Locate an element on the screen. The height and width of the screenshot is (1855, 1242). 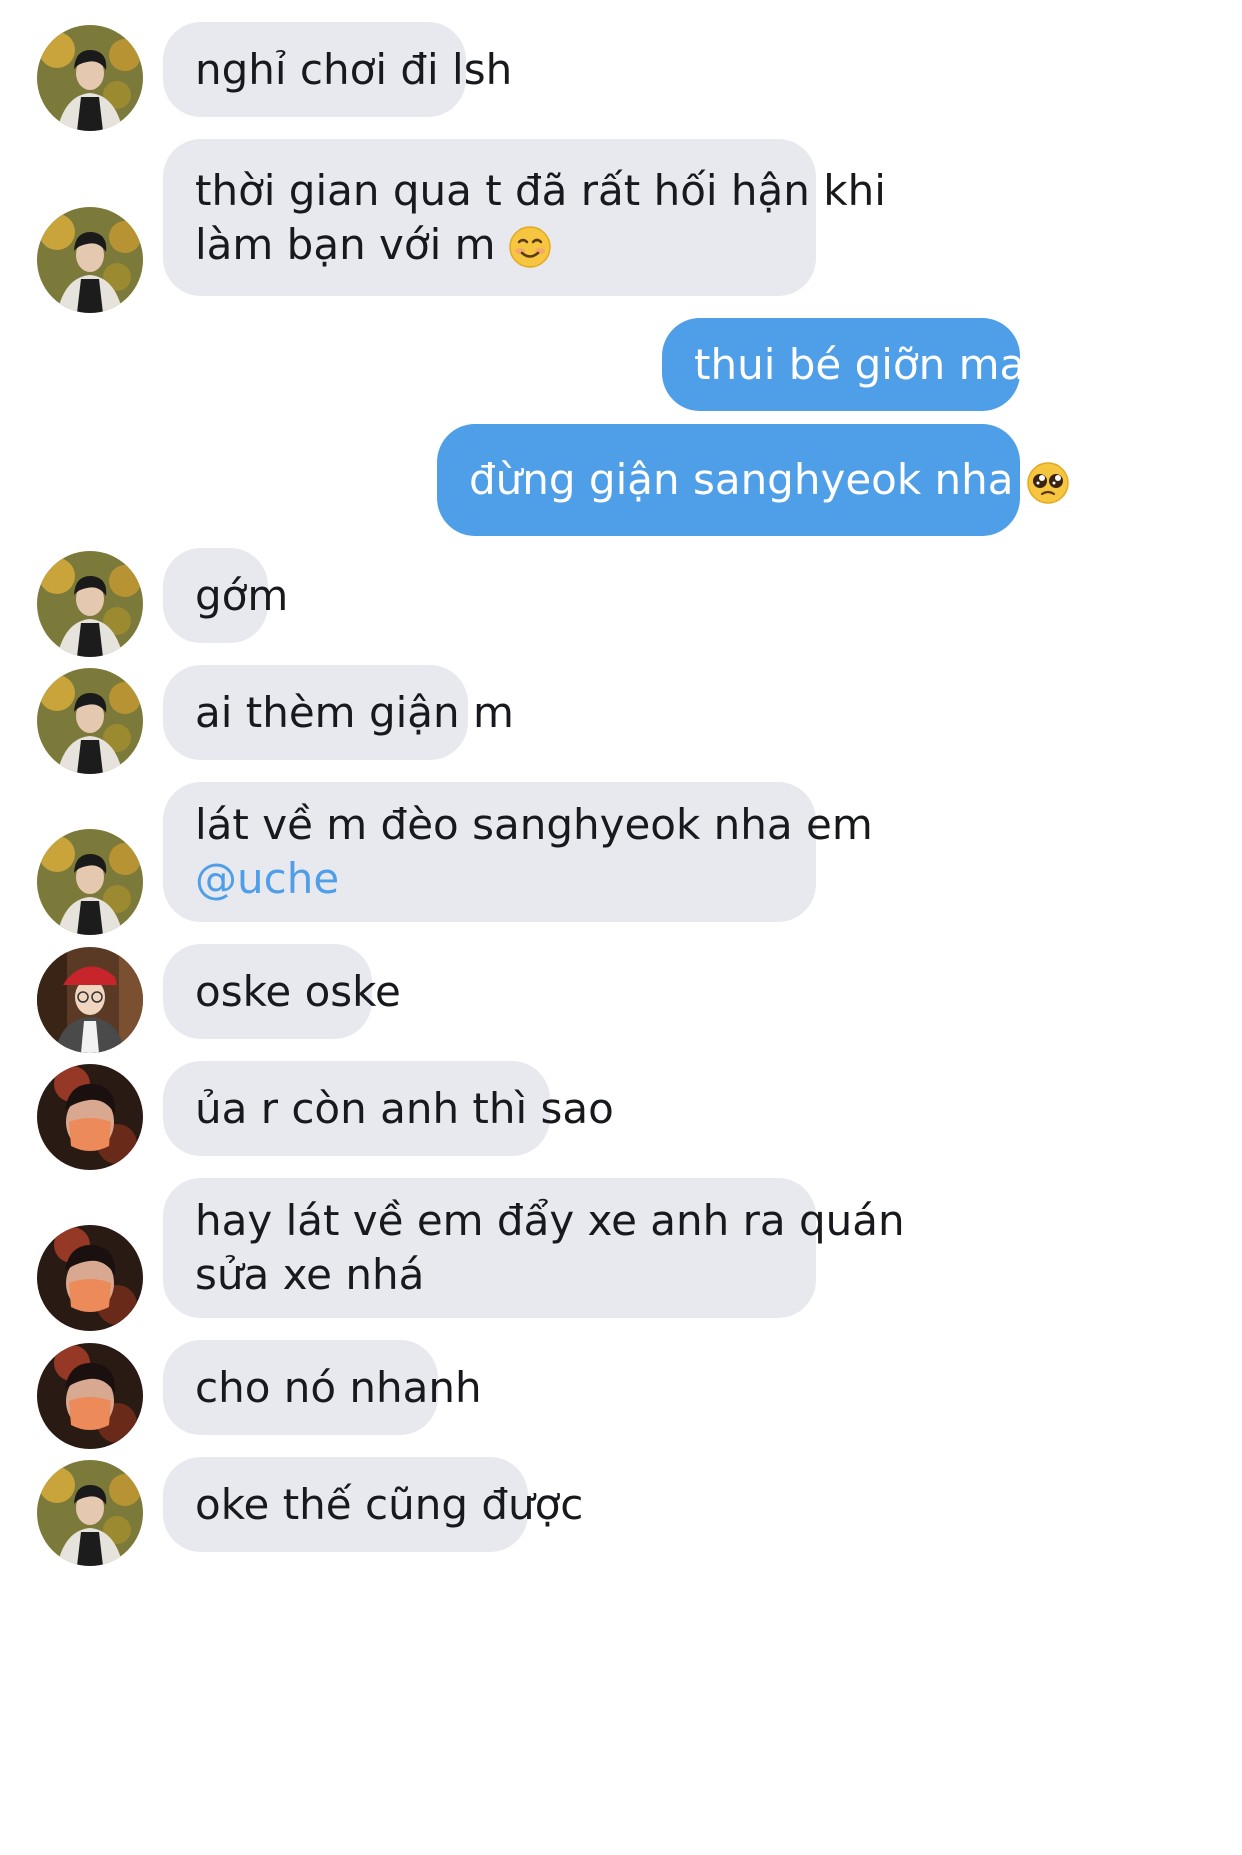
incoming-message-bubble: nghỉ chơi đi lsh is located at coordinates (338, 69).